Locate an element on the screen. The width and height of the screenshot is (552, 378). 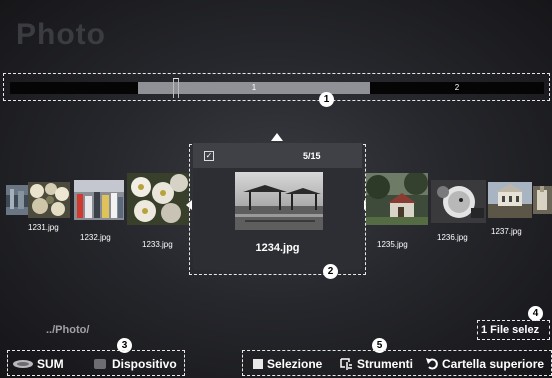
focused-photo-name: 1234.jpg is located at coordinates (277, 248).